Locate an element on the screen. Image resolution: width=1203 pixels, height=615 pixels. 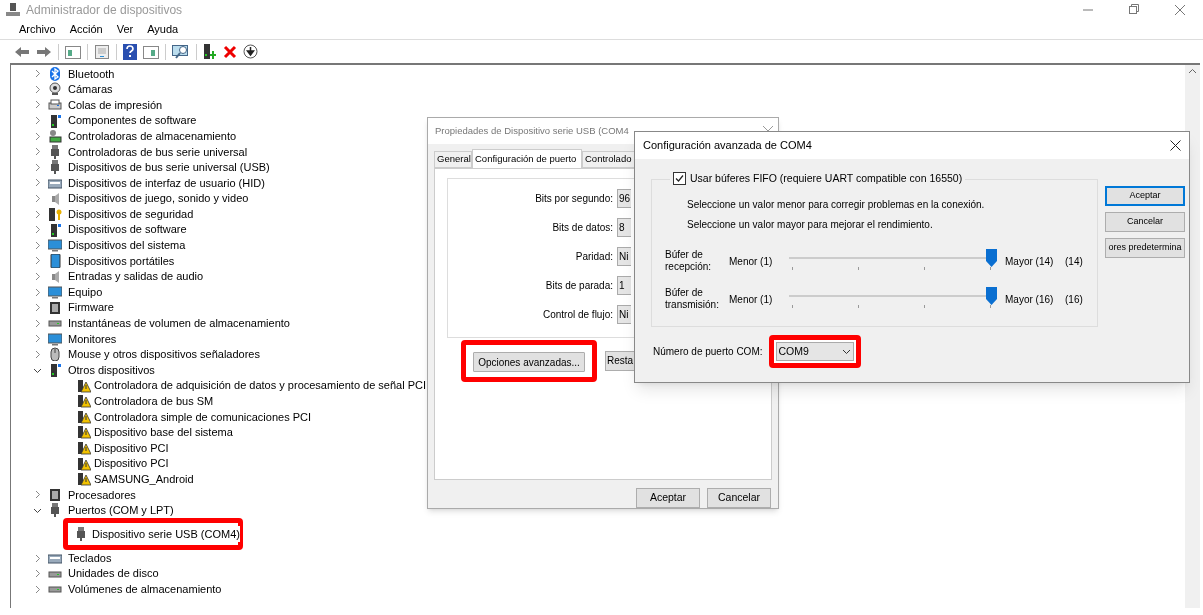
tree-item: Equipo is located at coordinates (85, 292).